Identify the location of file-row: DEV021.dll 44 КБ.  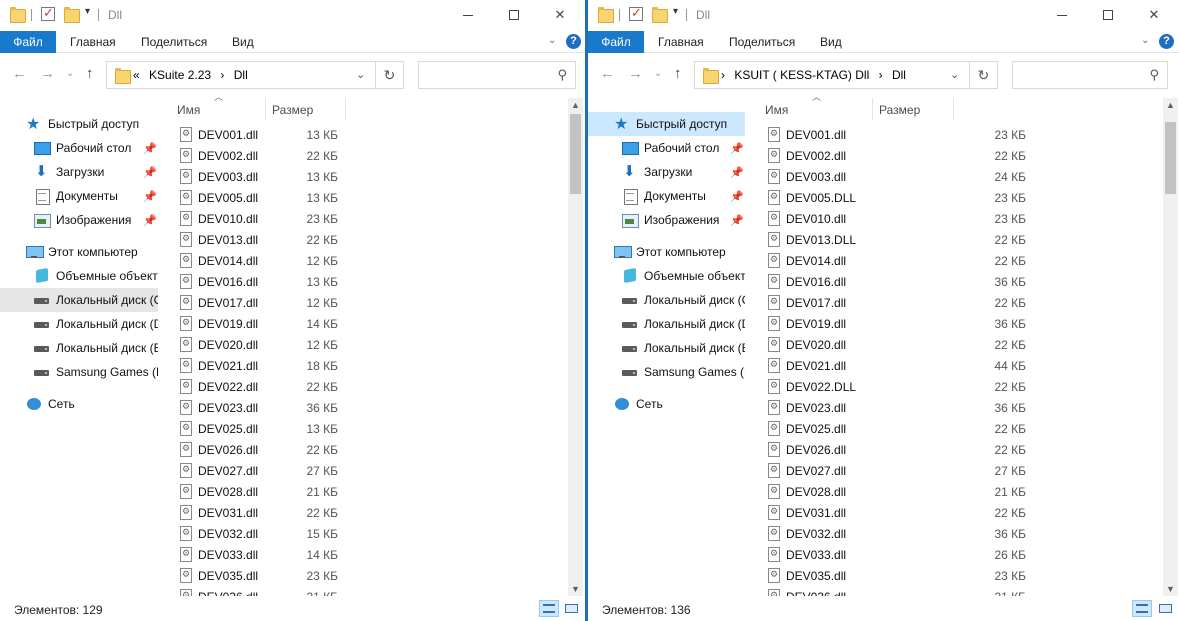
(963, 365).